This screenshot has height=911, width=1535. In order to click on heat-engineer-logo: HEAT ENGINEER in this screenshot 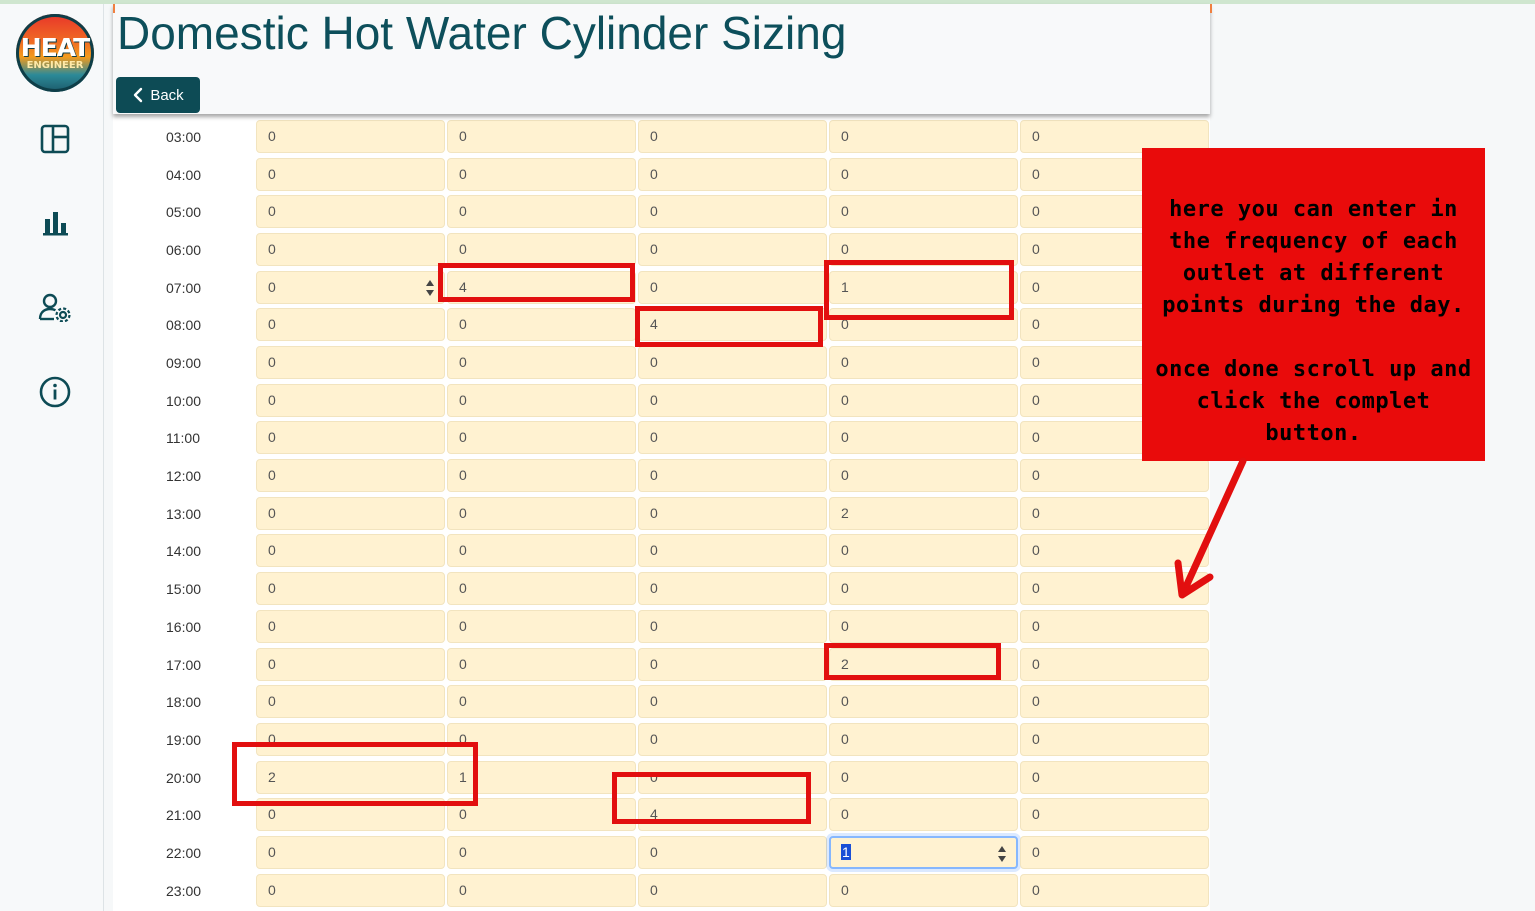, I will do `click(55, 53)`.